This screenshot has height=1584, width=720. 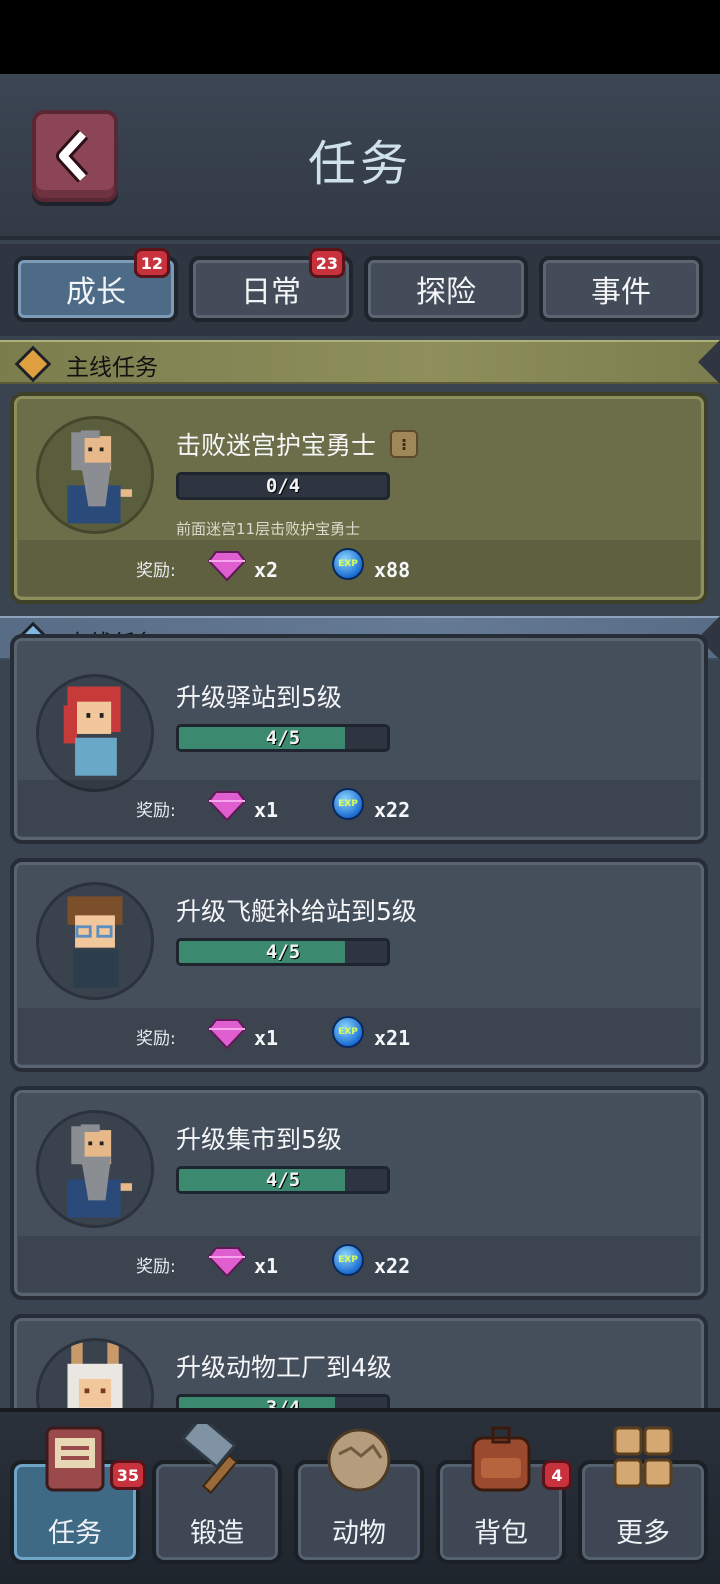 I want to click on side-quest-card: 升级驿站到5级 4/5 奖励: x1 EXP x22, so click(x=359, y=739).